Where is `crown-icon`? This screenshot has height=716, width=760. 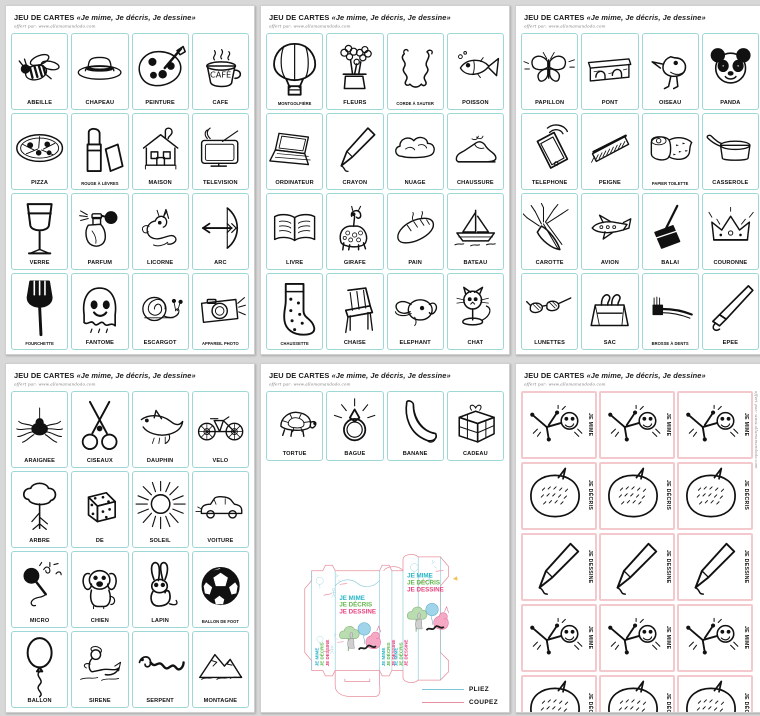 crown-icon is located at coordinates (730, 228).